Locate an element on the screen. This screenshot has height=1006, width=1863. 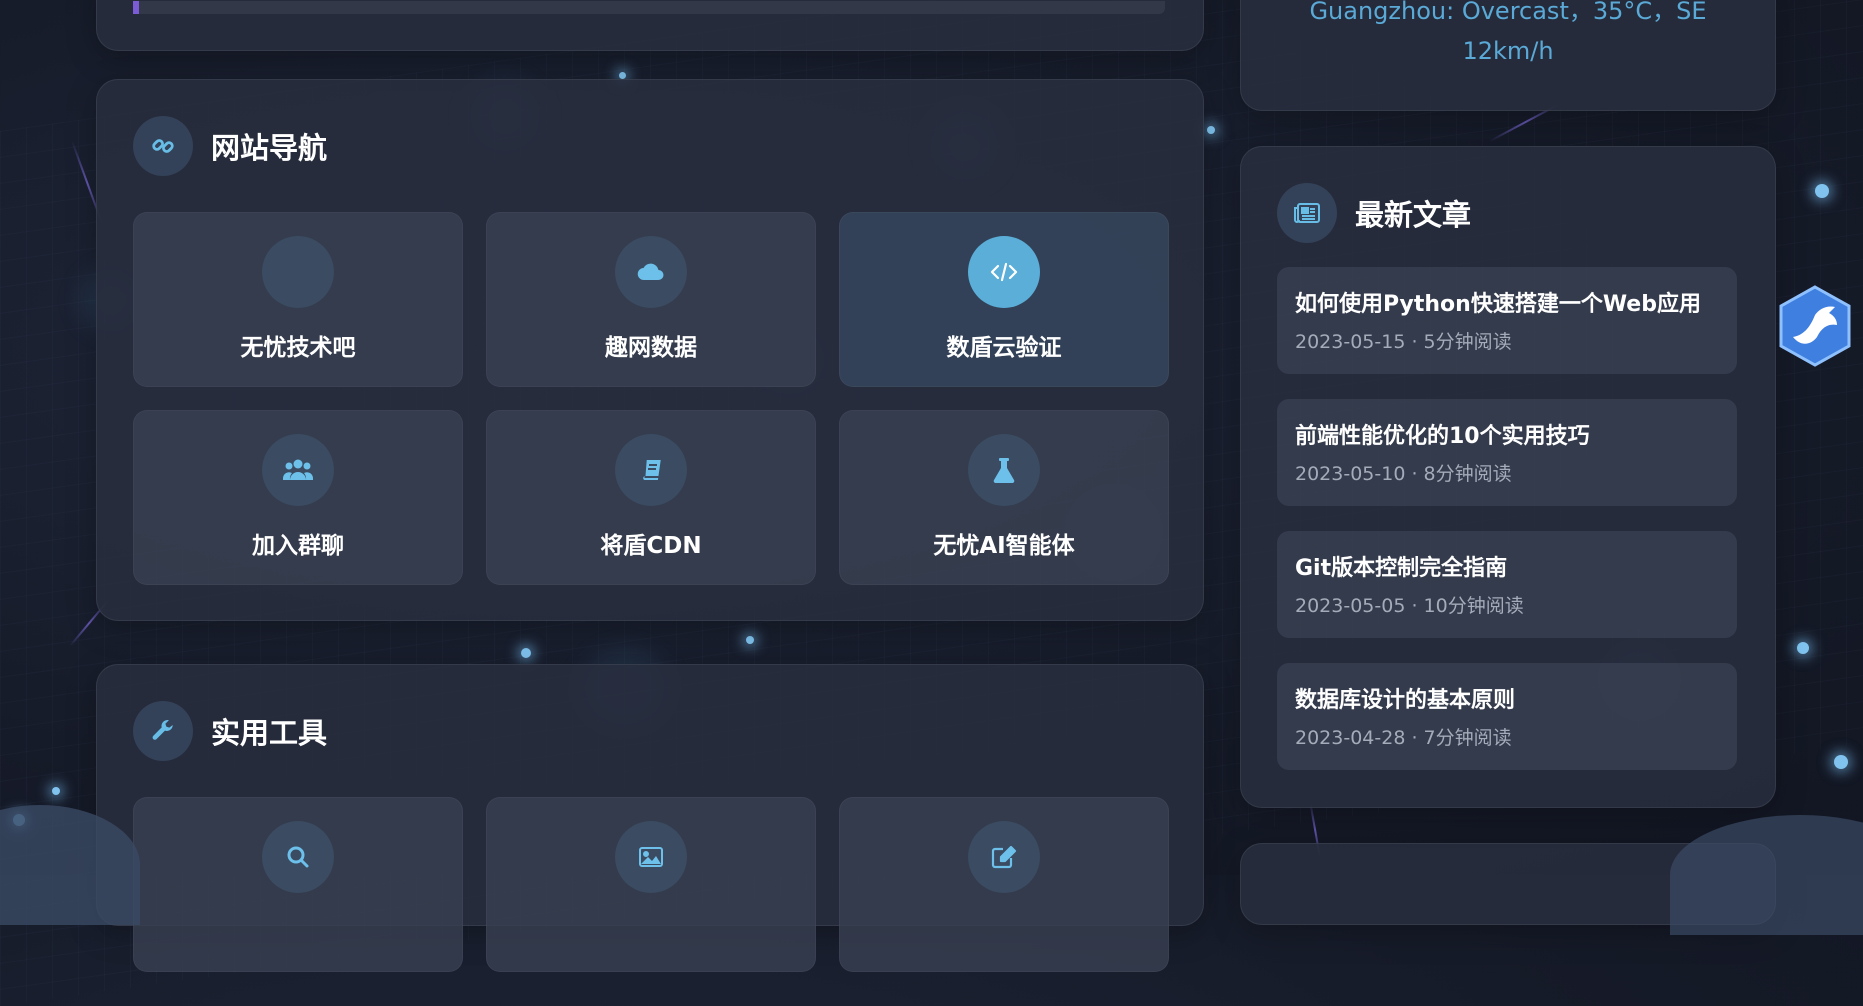
tools-card-header: 实用工具 is located at coordinates (230, 731).